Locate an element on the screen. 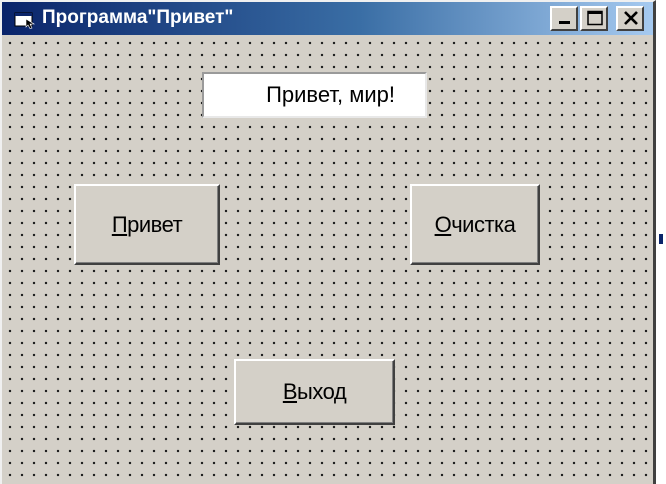  minimize-icon is located at coordinates (564, 22).